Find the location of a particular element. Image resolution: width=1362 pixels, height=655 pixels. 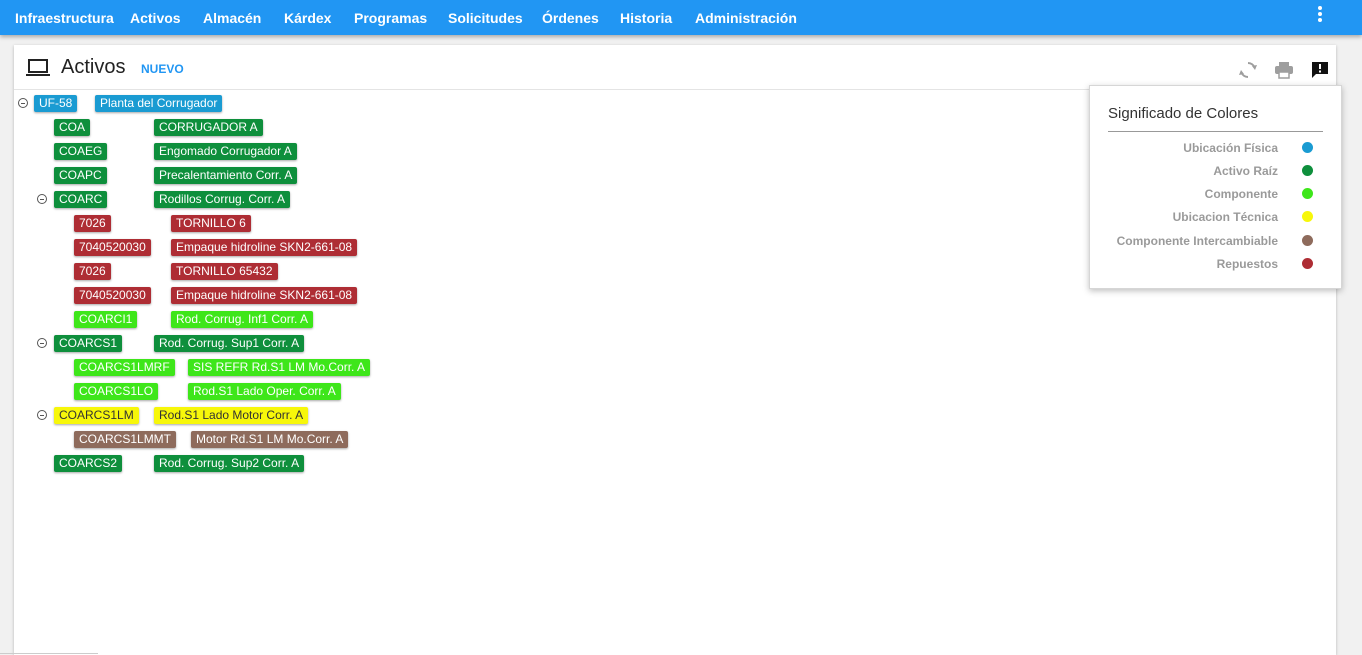

legend-label: Repuestos is located at coordinates (1247, 264).